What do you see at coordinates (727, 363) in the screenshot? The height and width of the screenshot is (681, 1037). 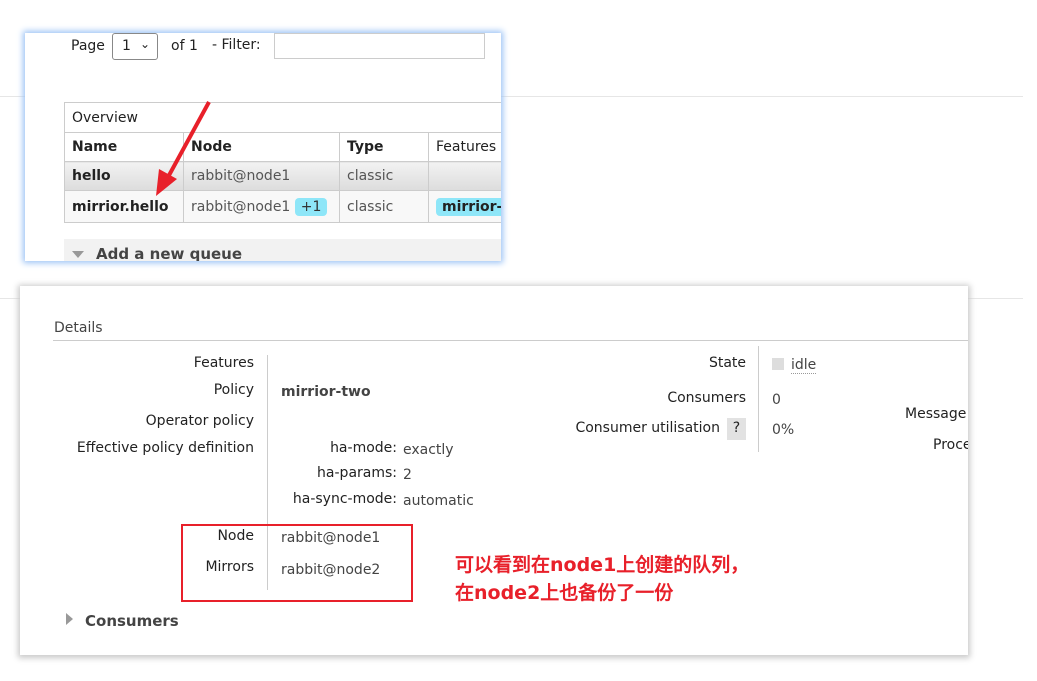 I see `state-label: State` at bounding box center [727, 363].